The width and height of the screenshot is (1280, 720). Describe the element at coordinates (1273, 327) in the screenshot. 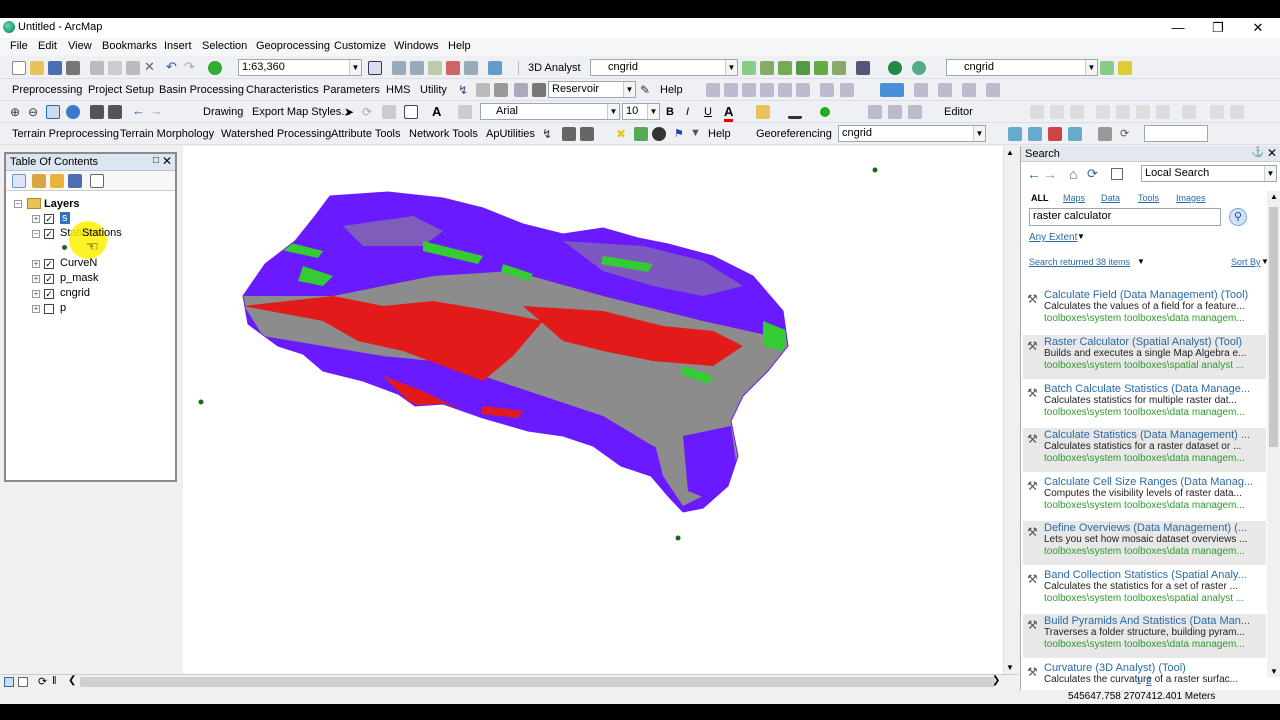

I see `search-scroll-thumb` at that location.